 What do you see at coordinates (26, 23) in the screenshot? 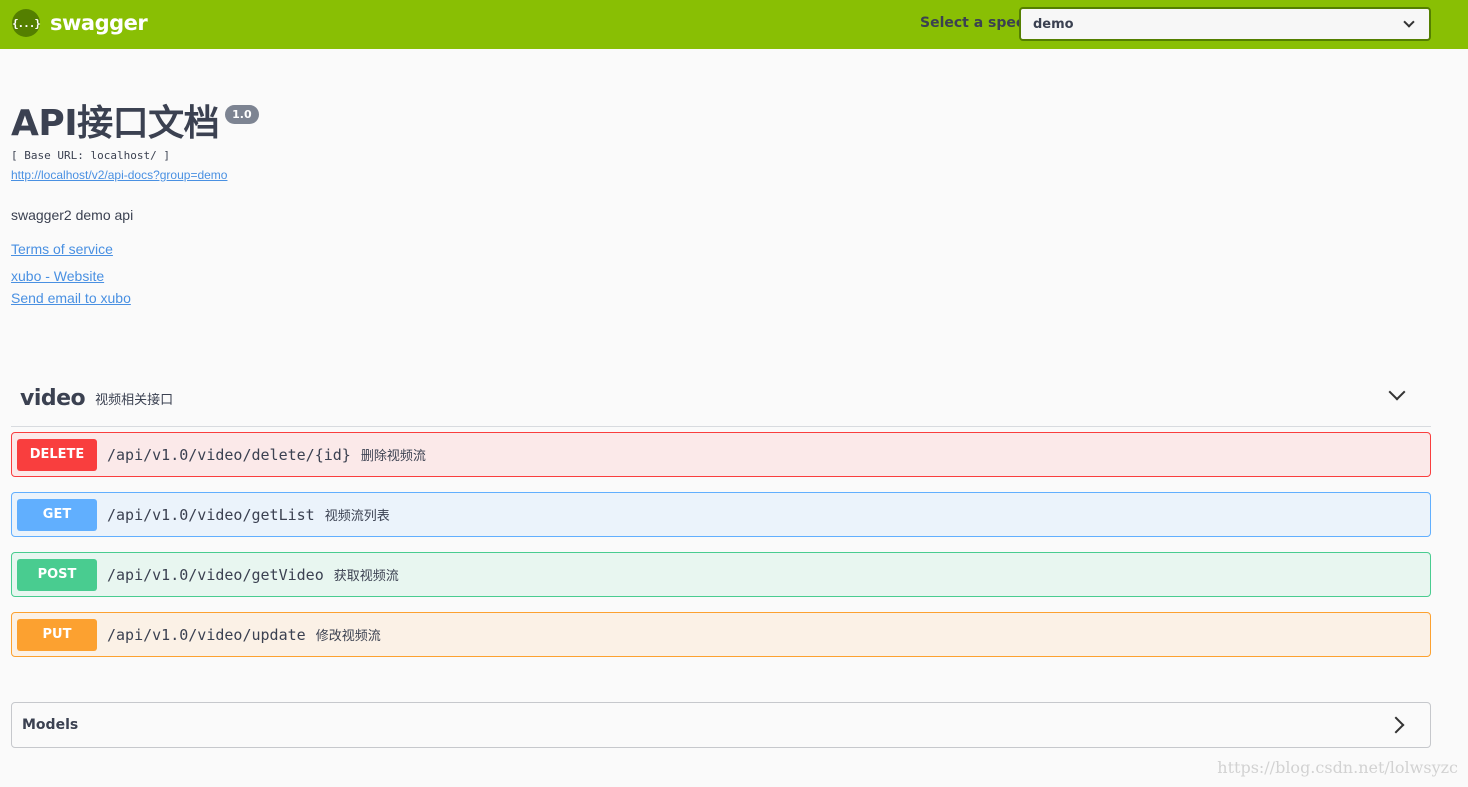
I see `swagger-logo-icon: {...}` at bounding box center [26, 23].